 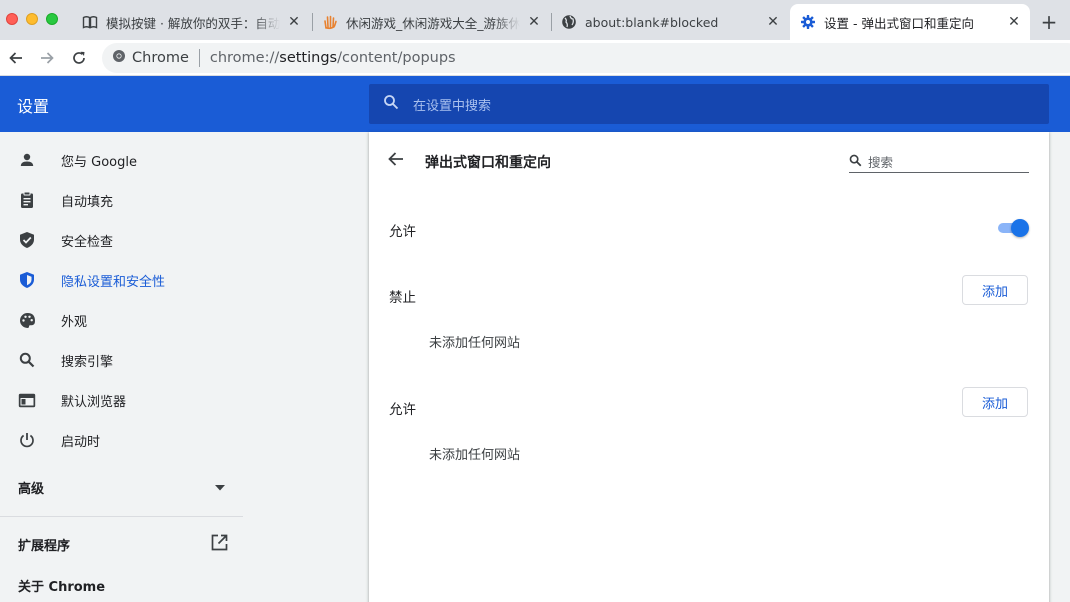 I want to click on address-bar: Chrome chrome://settings/content/popups, so click(x=586, y=58).